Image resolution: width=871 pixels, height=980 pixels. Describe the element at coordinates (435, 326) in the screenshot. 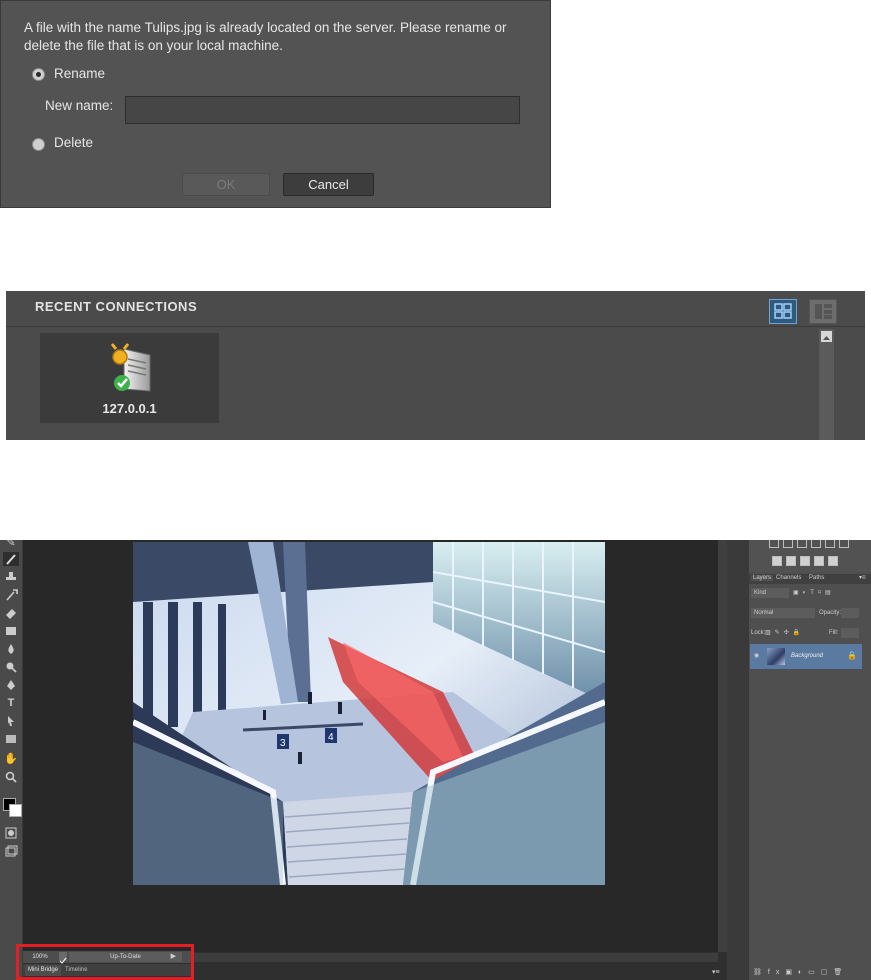

I see `divider` at that location.